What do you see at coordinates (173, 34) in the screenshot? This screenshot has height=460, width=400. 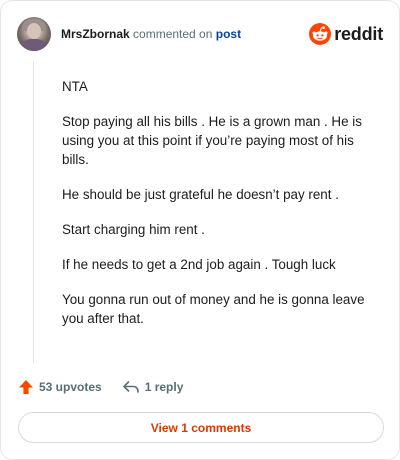 I see `commented-on-text: commented on` at bounding box center [173, 34].